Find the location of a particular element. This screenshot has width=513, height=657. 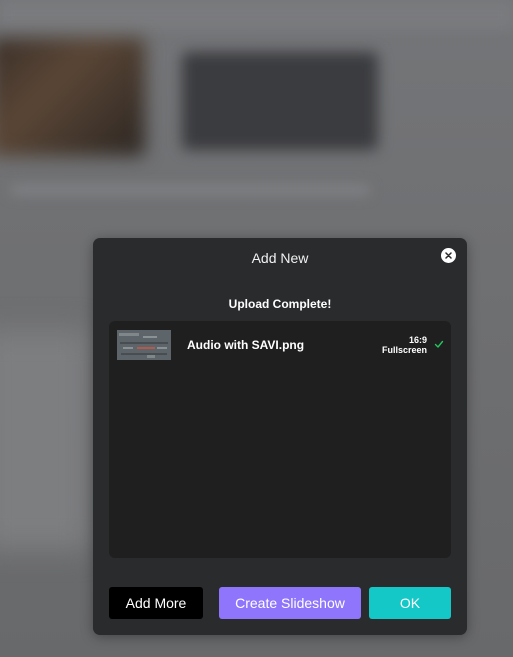

display-mode: Fullscreen is located at coordinates (404, 350).